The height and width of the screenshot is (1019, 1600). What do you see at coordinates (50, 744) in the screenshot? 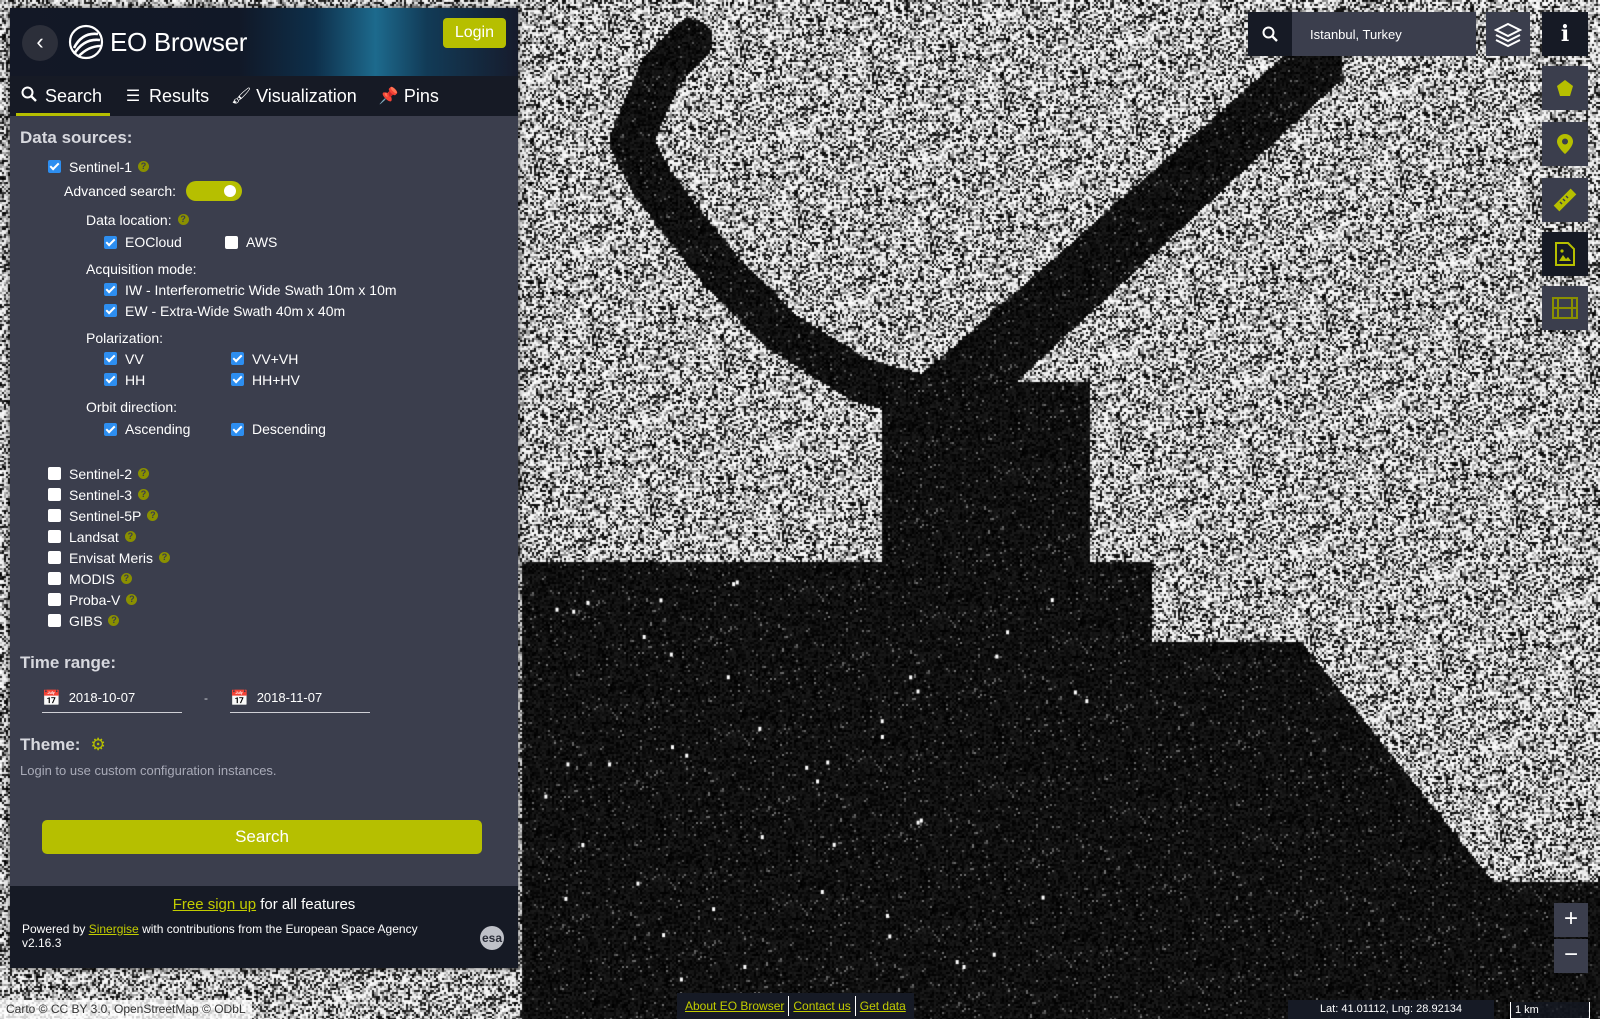
I see `theme-title: Theme:` at bounding box center [50, 744].